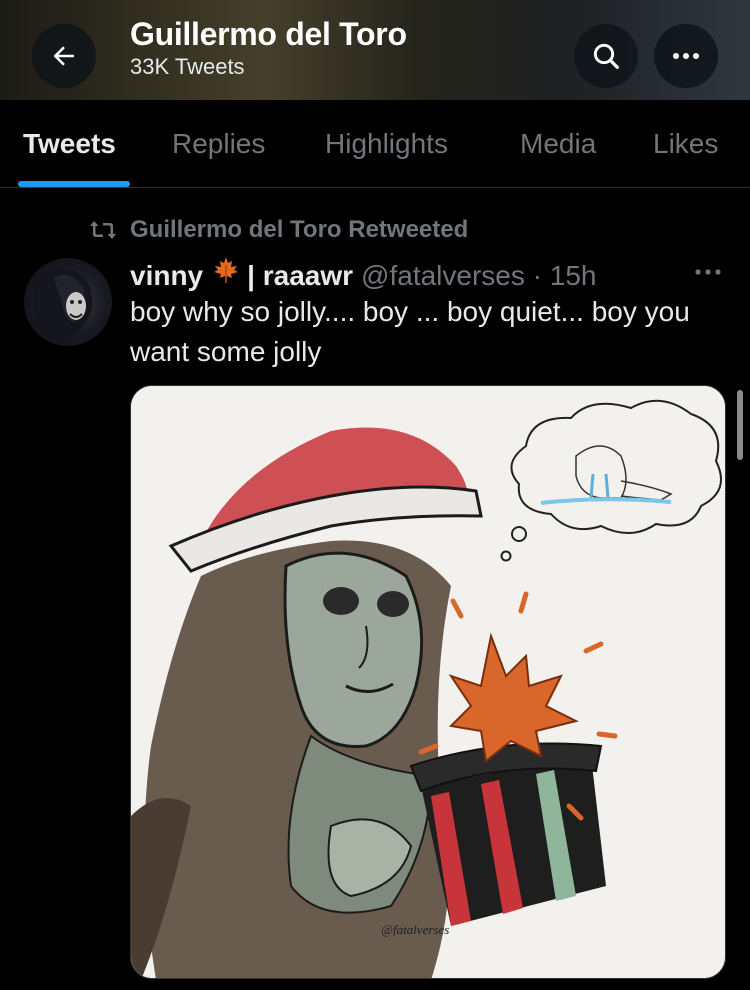 The height and width of the screenshot is (990, 750). Describe the element at coordinates (300, 276) in the screenshot. I see `display-name-suffix: | raaawr` at that location.